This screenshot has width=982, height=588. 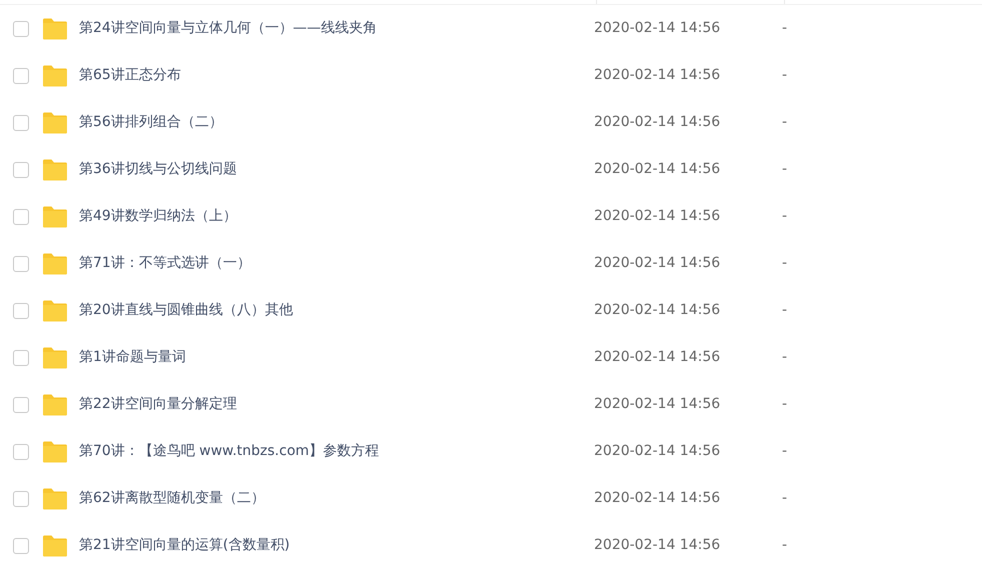 I want to click on folder-name: 第20讲直线与圆锥曲线（八）其他, so click(x=336, y=310).